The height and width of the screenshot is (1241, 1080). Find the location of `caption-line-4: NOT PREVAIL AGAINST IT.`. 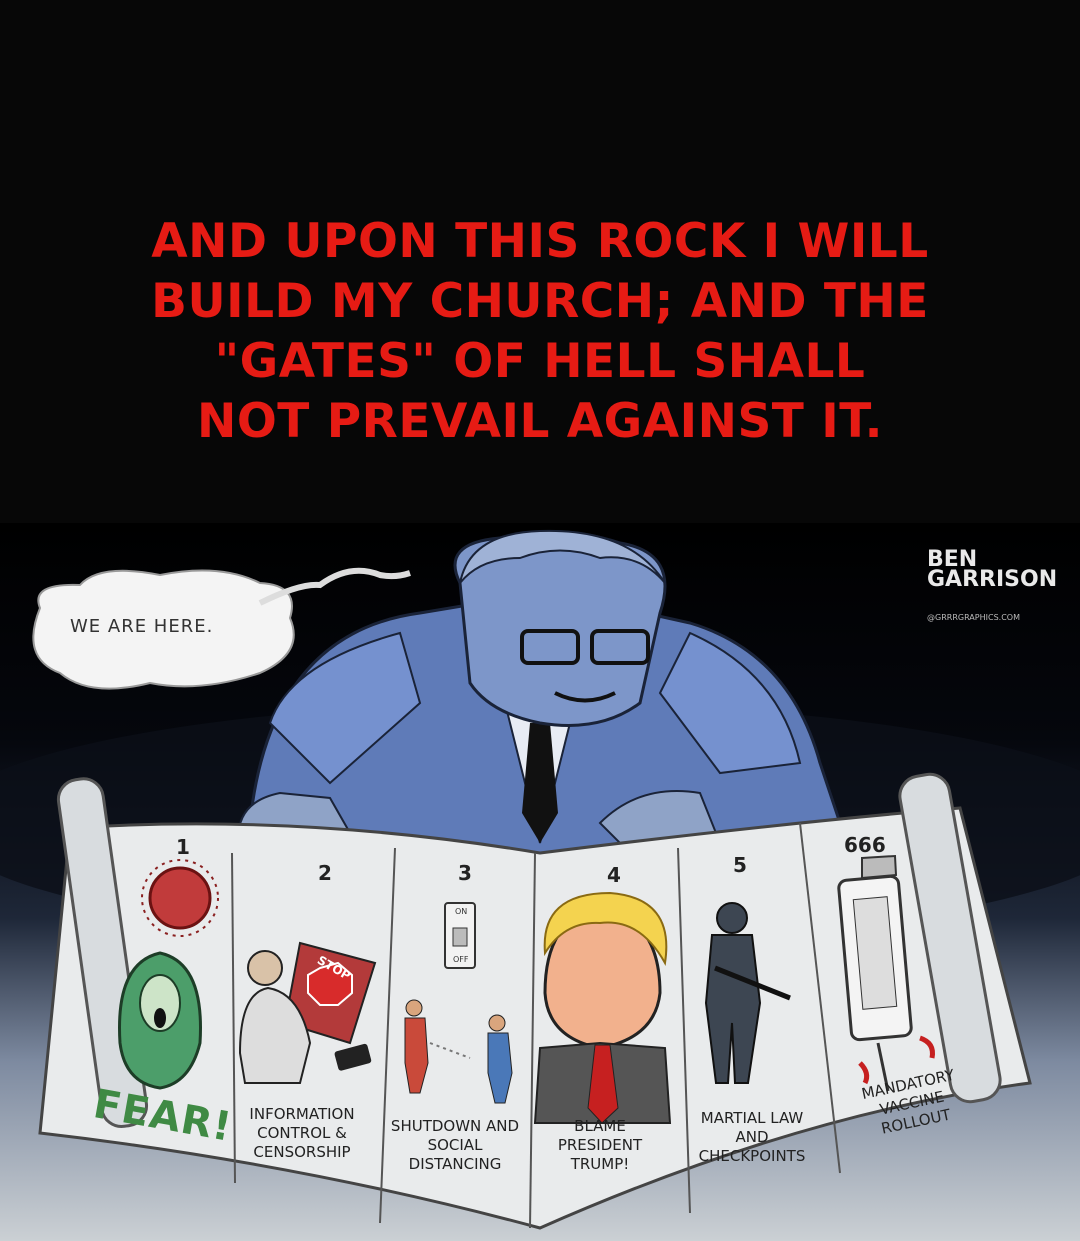

caption-line-4: NOT PREVAIL AGAINST IT. is located at coordinates (539, 421).